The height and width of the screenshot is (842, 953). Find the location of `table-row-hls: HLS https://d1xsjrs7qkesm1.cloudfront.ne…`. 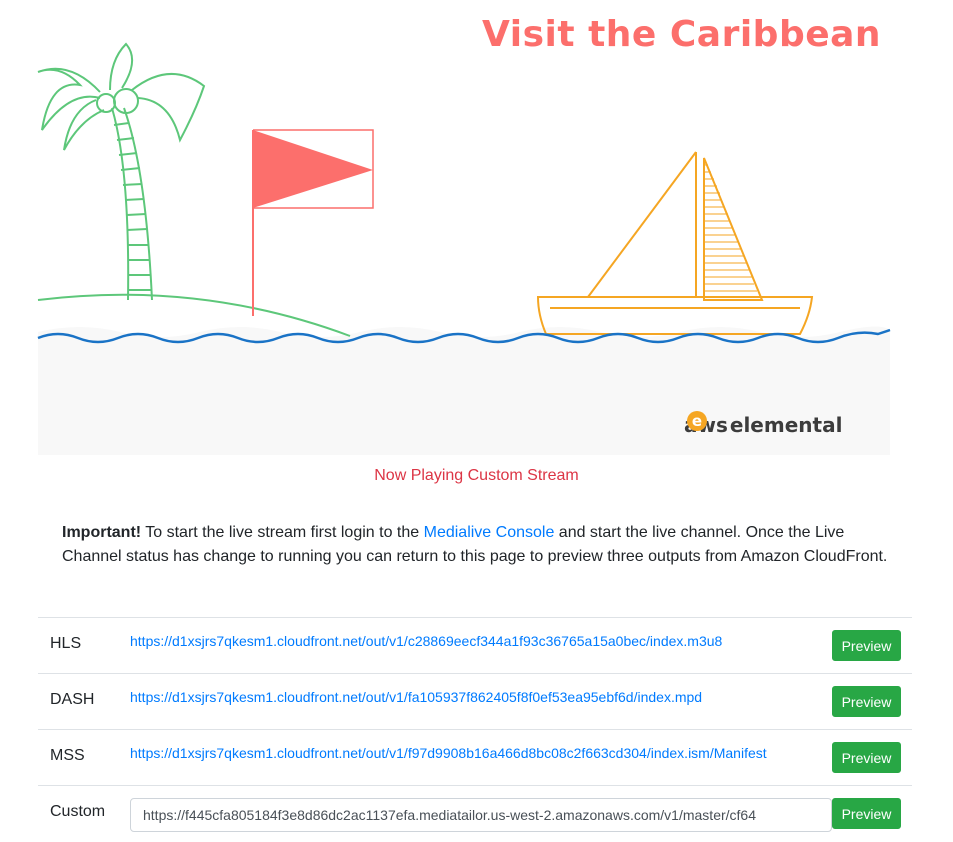

table-row-hls: HLS https://d1xsjrs7qkesm1.cloudfront.ne… is located at coordinates (475, 645).